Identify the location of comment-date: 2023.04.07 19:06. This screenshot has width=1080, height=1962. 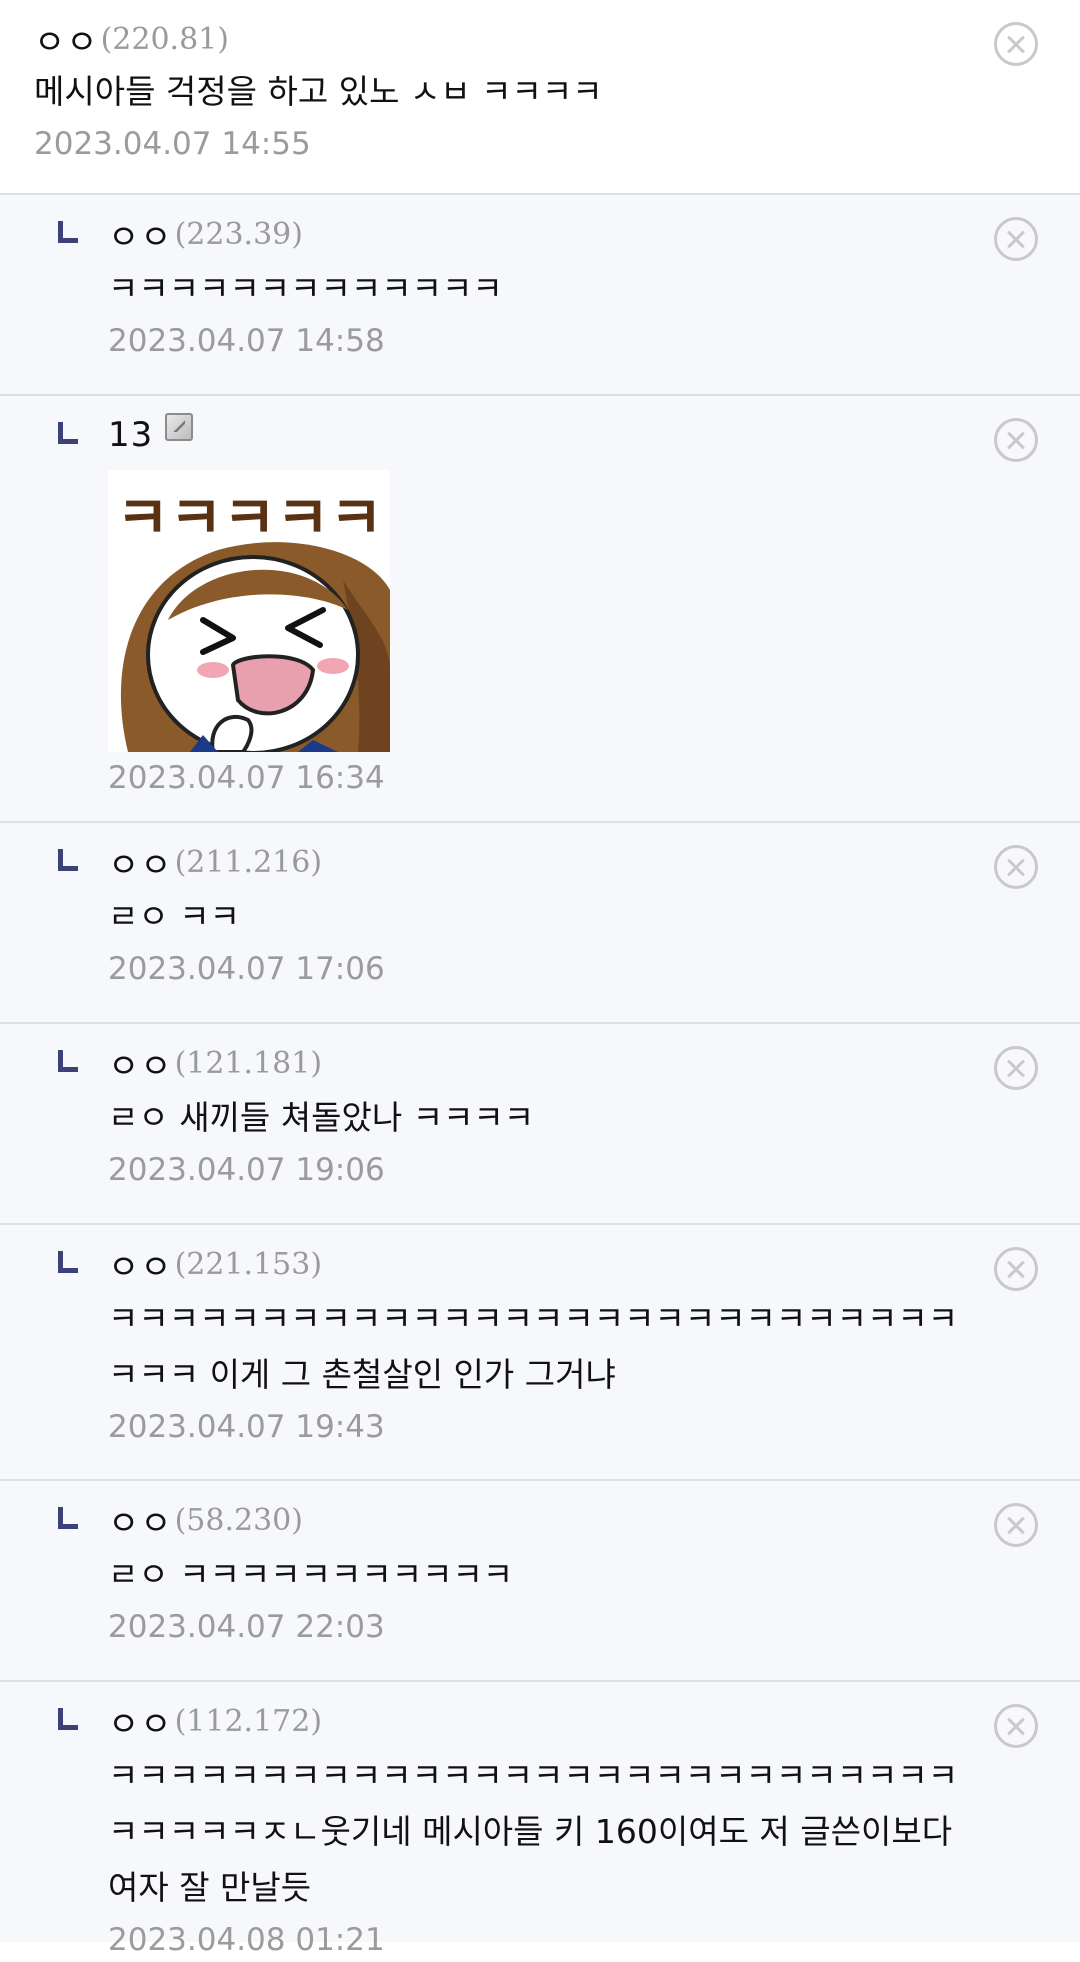
(246, 1170).